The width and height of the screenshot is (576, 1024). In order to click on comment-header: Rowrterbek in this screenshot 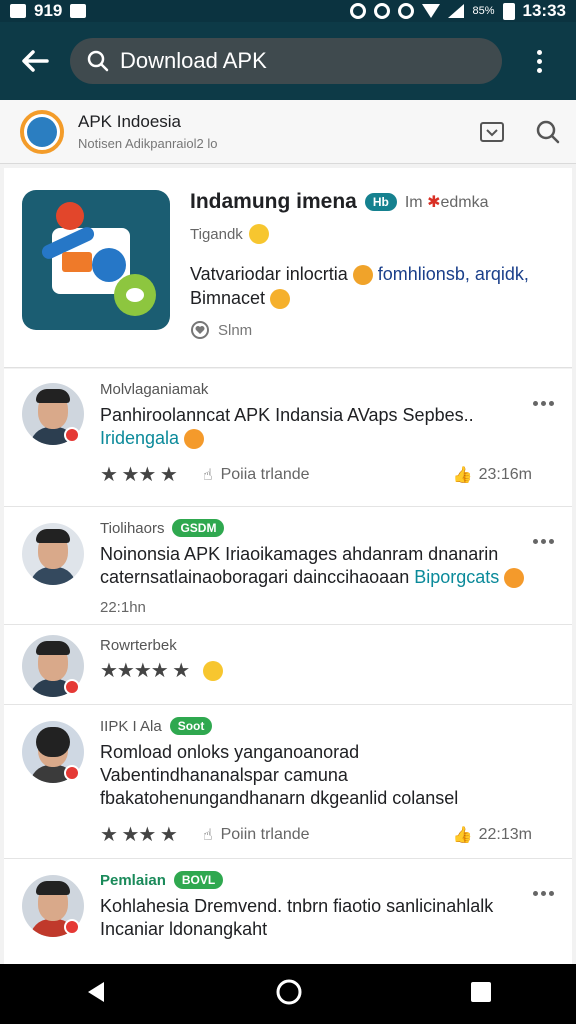, I will do `click(316, 645)`.